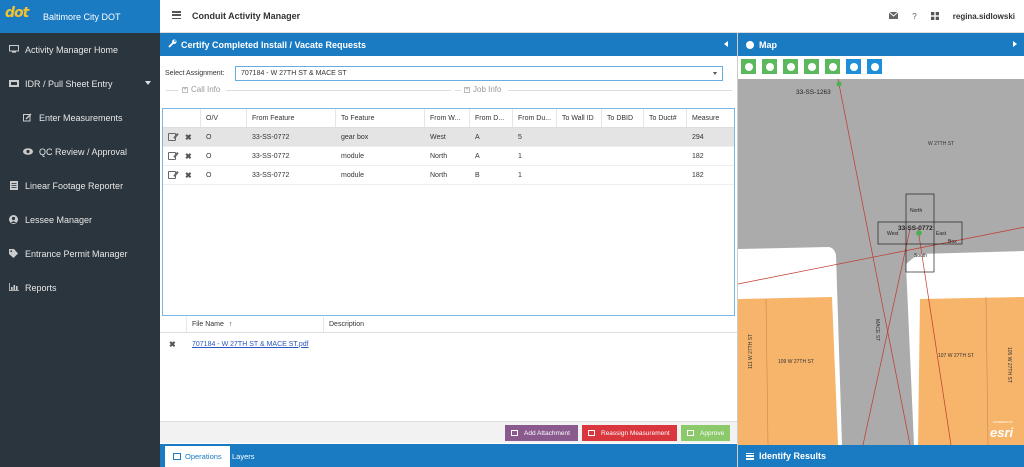 The width and height of the screenshot is (1024, 467). What do you see at coordinates (956, 356) in the screenshot?
I see `map-label-lot-107: 107 W 27TH ST` at bounding box center [956, 356].